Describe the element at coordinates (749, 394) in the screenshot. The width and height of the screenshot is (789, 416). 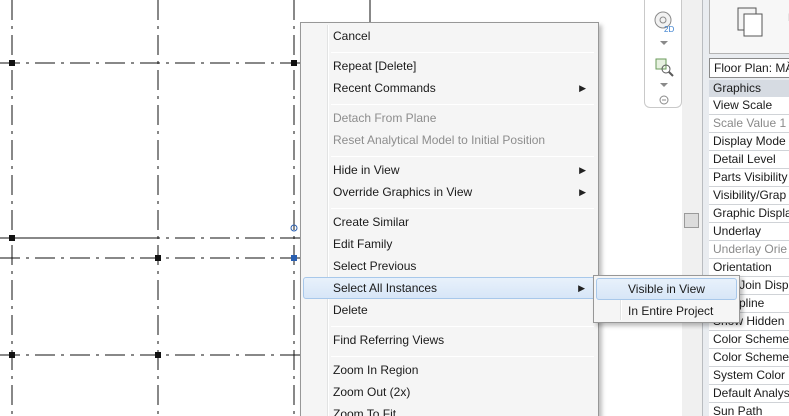
I see `property-row: Default Analys` at that location.